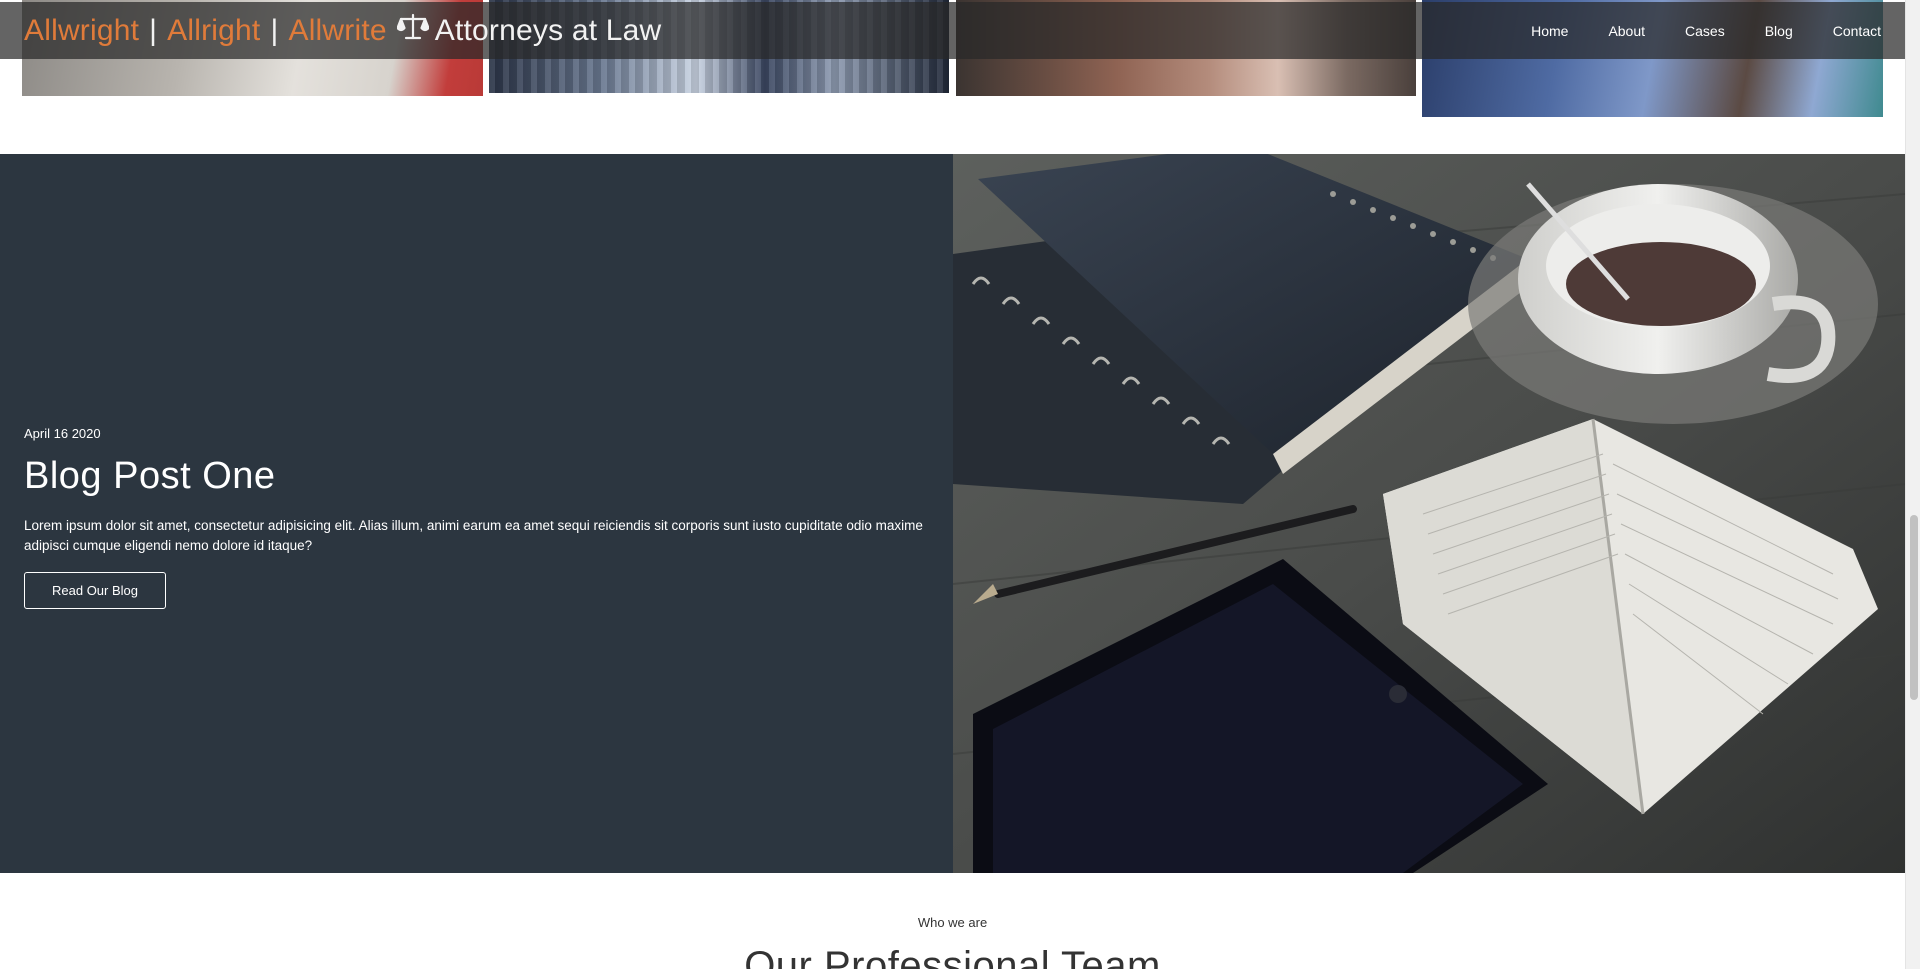 The height and width of the screenshot is (969, 1920). What do you see at coordinates (1912, 484) in the screenshot?
I see `page-scrollbar` at bounding box center [1912, 484].